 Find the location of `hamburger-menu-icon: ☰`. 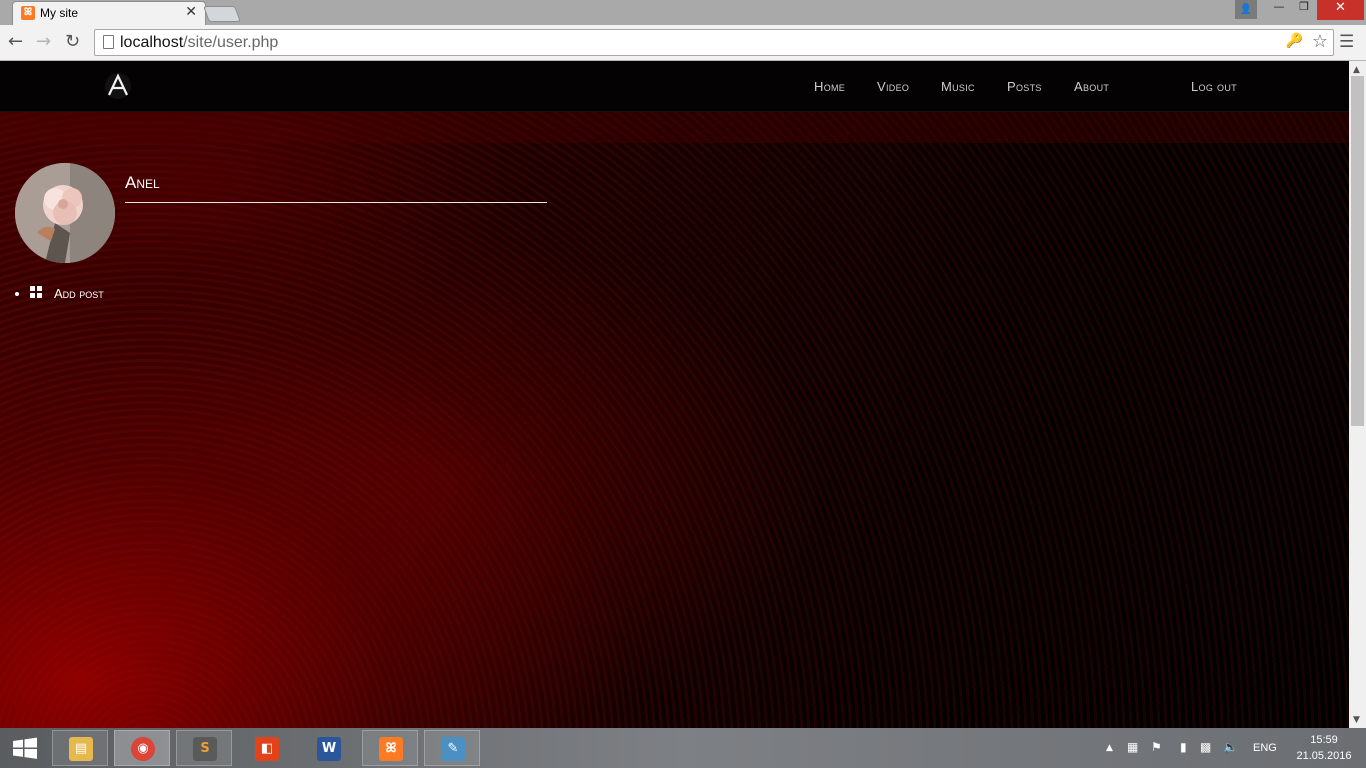

hamburger-menu-icon: ☰ is located at coordinates (1346, 42).